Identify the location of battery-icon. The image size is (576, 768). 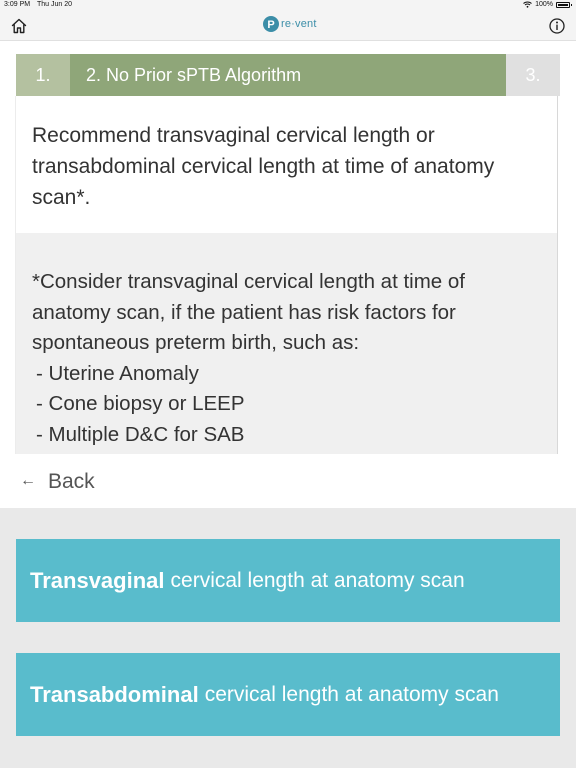
(564, 4).